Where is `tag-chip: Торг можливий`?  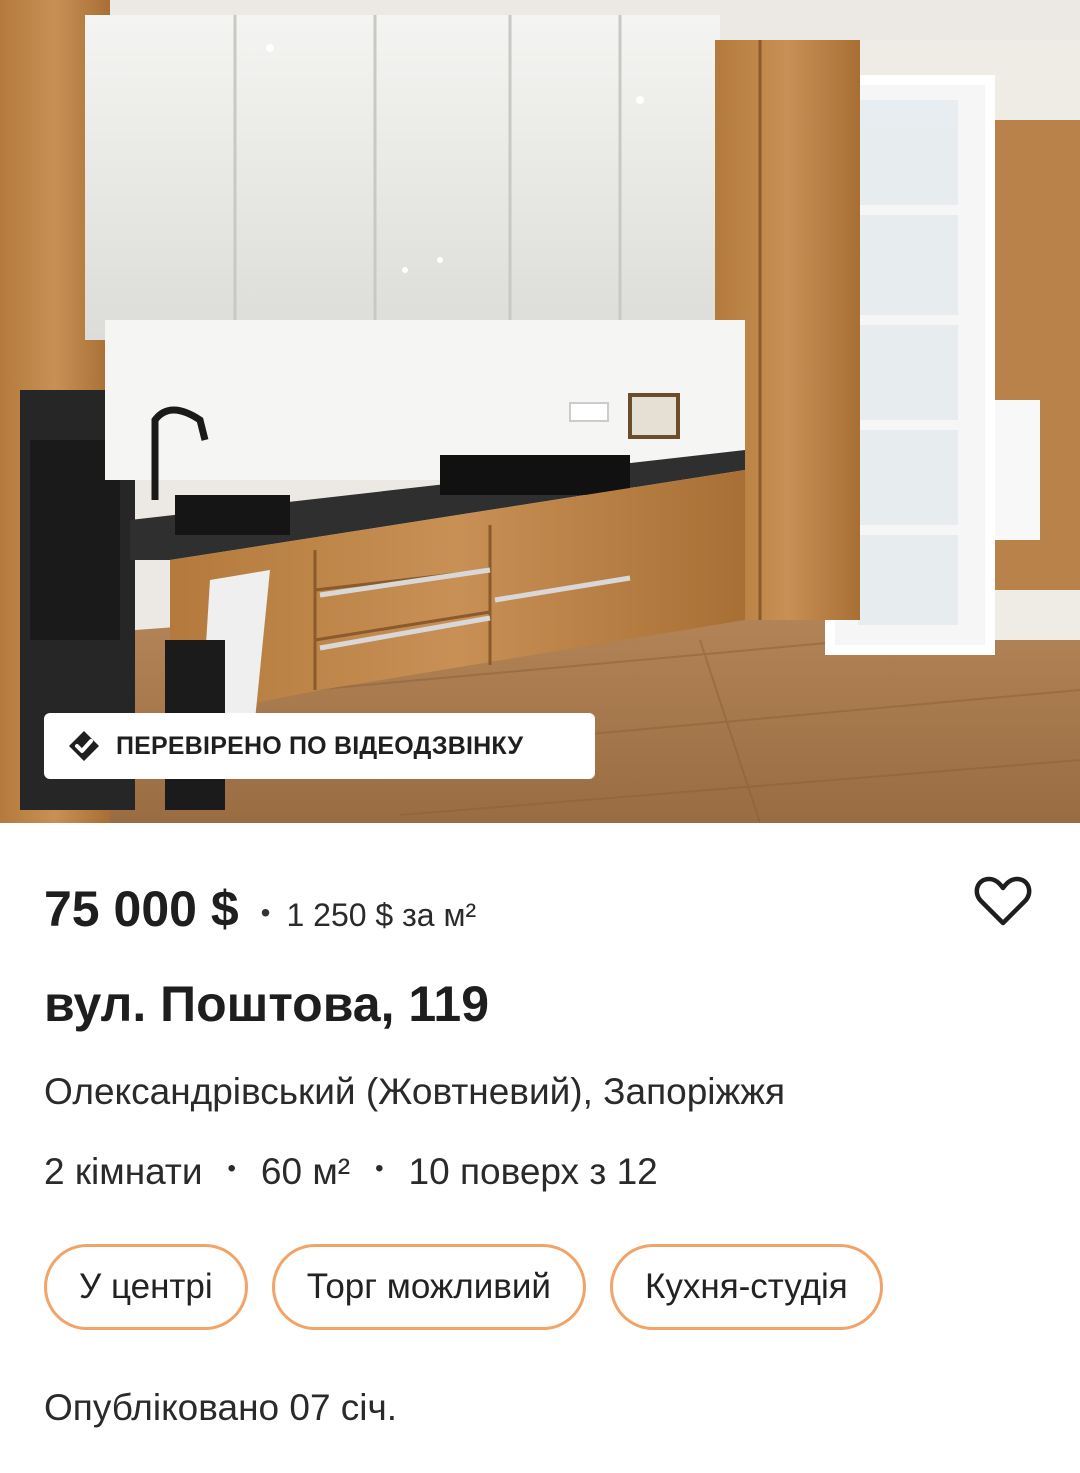
tag-chip: Торг можливий is located at coordinates (428, 1287).